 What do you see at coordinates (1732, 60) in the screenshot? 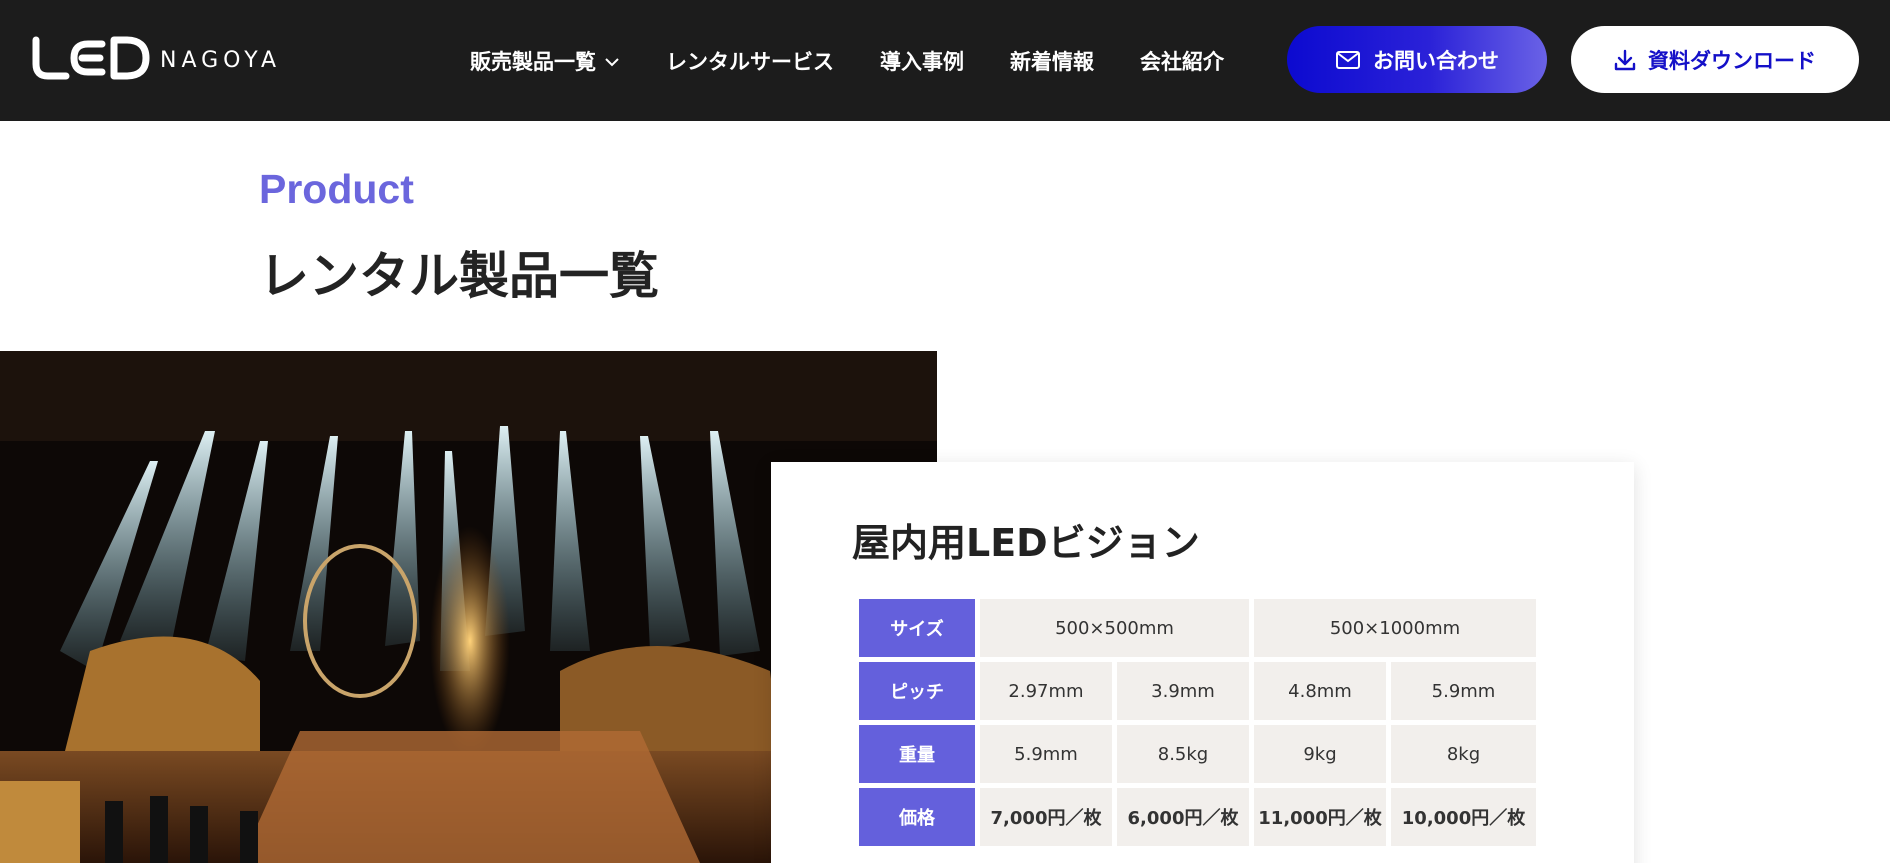
I see `download-button-label: 資料ダウンロード` at bounding box center [1732, 60].